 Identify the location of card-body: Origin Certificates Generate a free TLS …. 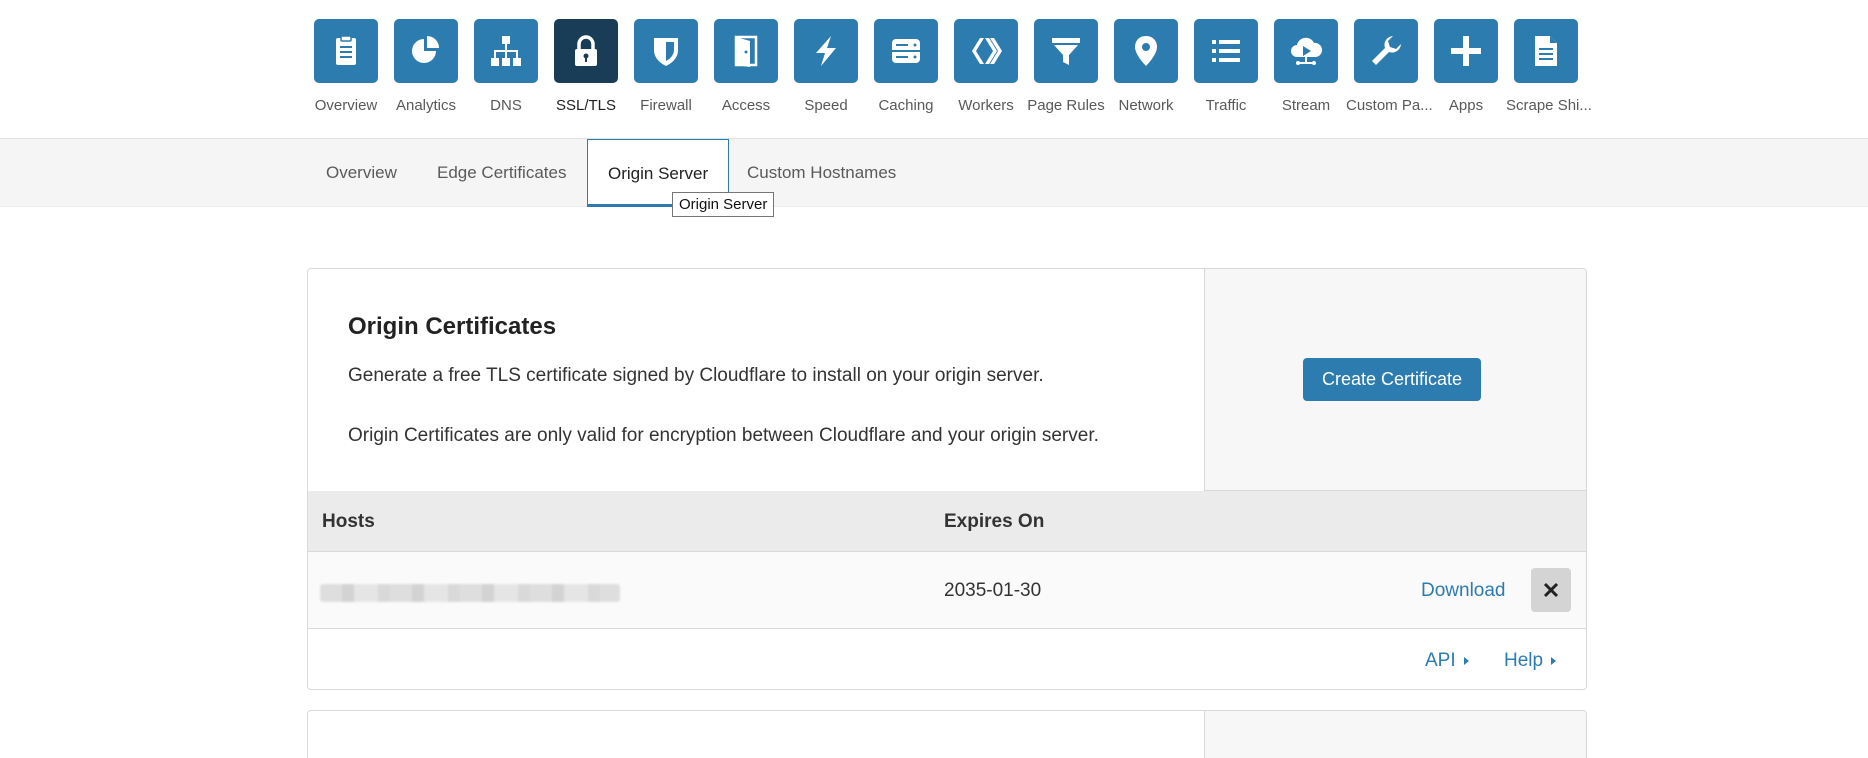
(756, 380).